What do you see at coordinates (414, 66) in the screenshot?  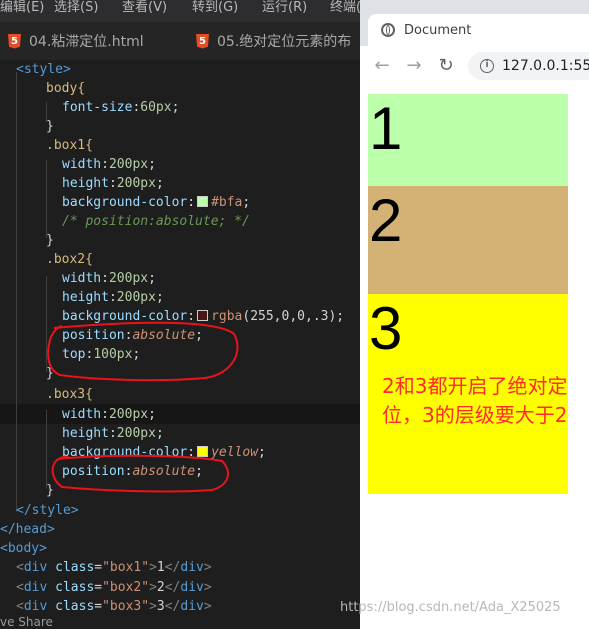 I see `forward-arrow-icon: →` at bounding box center [414, 66].